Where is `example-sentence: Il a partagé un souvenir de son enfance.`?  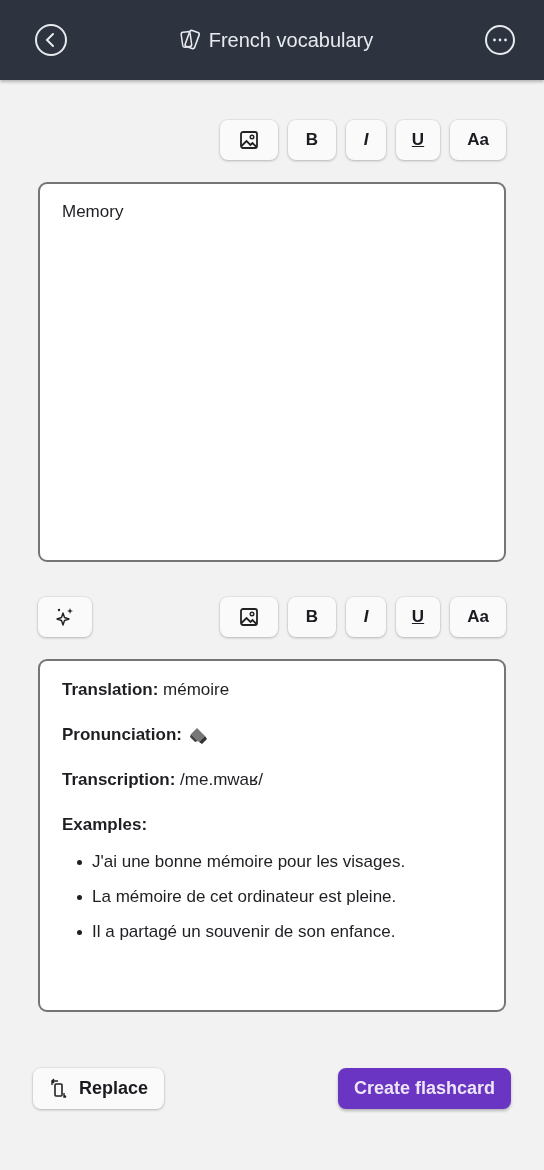
example-sentence: Il a partagé un souvenir de son enfance. is located at coordinates (244, 932).